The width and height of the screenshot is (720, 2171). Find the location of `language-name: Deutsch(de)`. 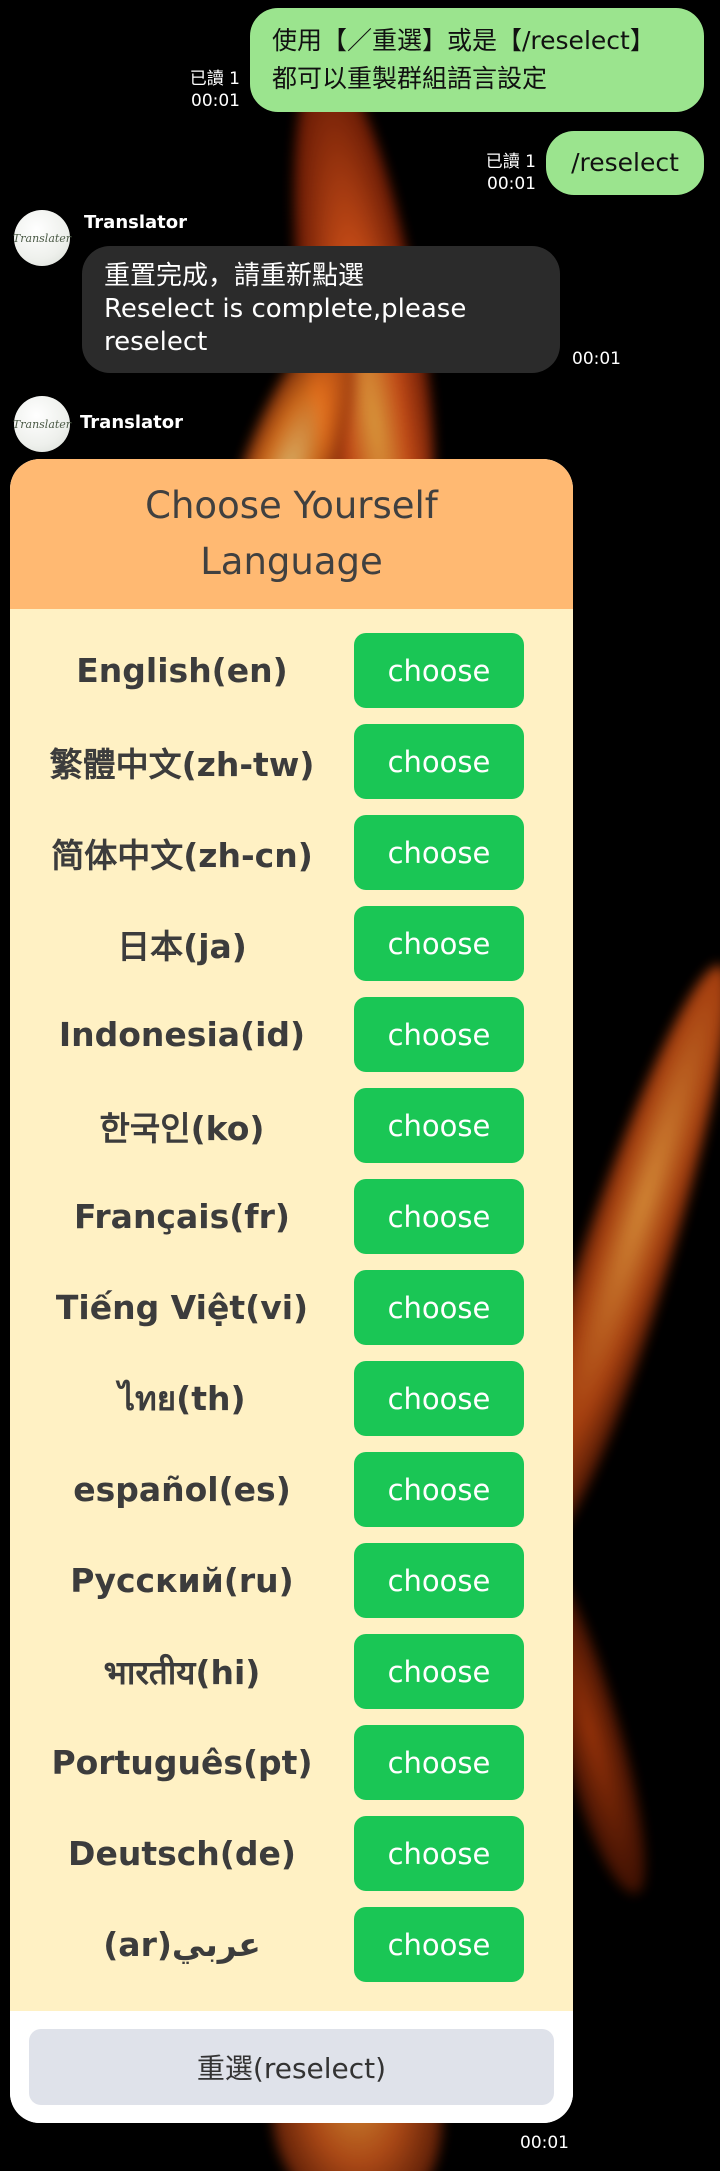

language-name: Deutsch(de) is located at coordinates (182, 1853).